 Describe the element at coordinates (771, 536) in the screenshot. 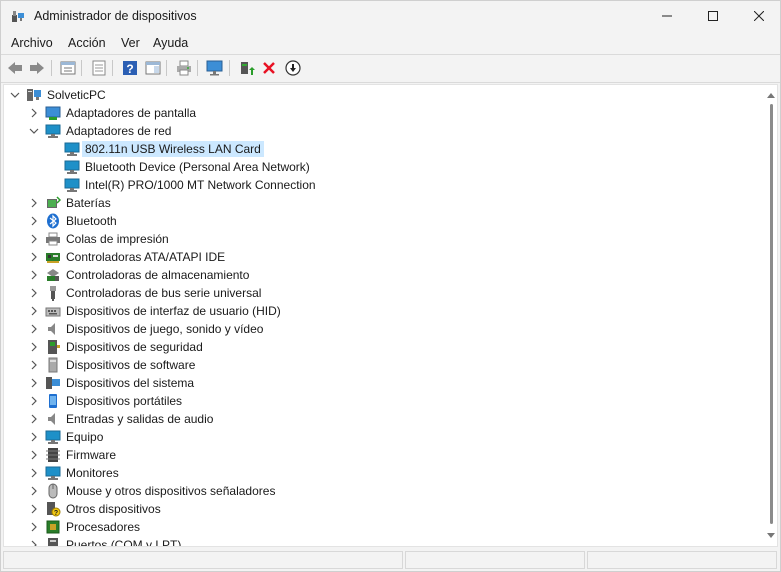

I see `scroll-down-icon` at that location.